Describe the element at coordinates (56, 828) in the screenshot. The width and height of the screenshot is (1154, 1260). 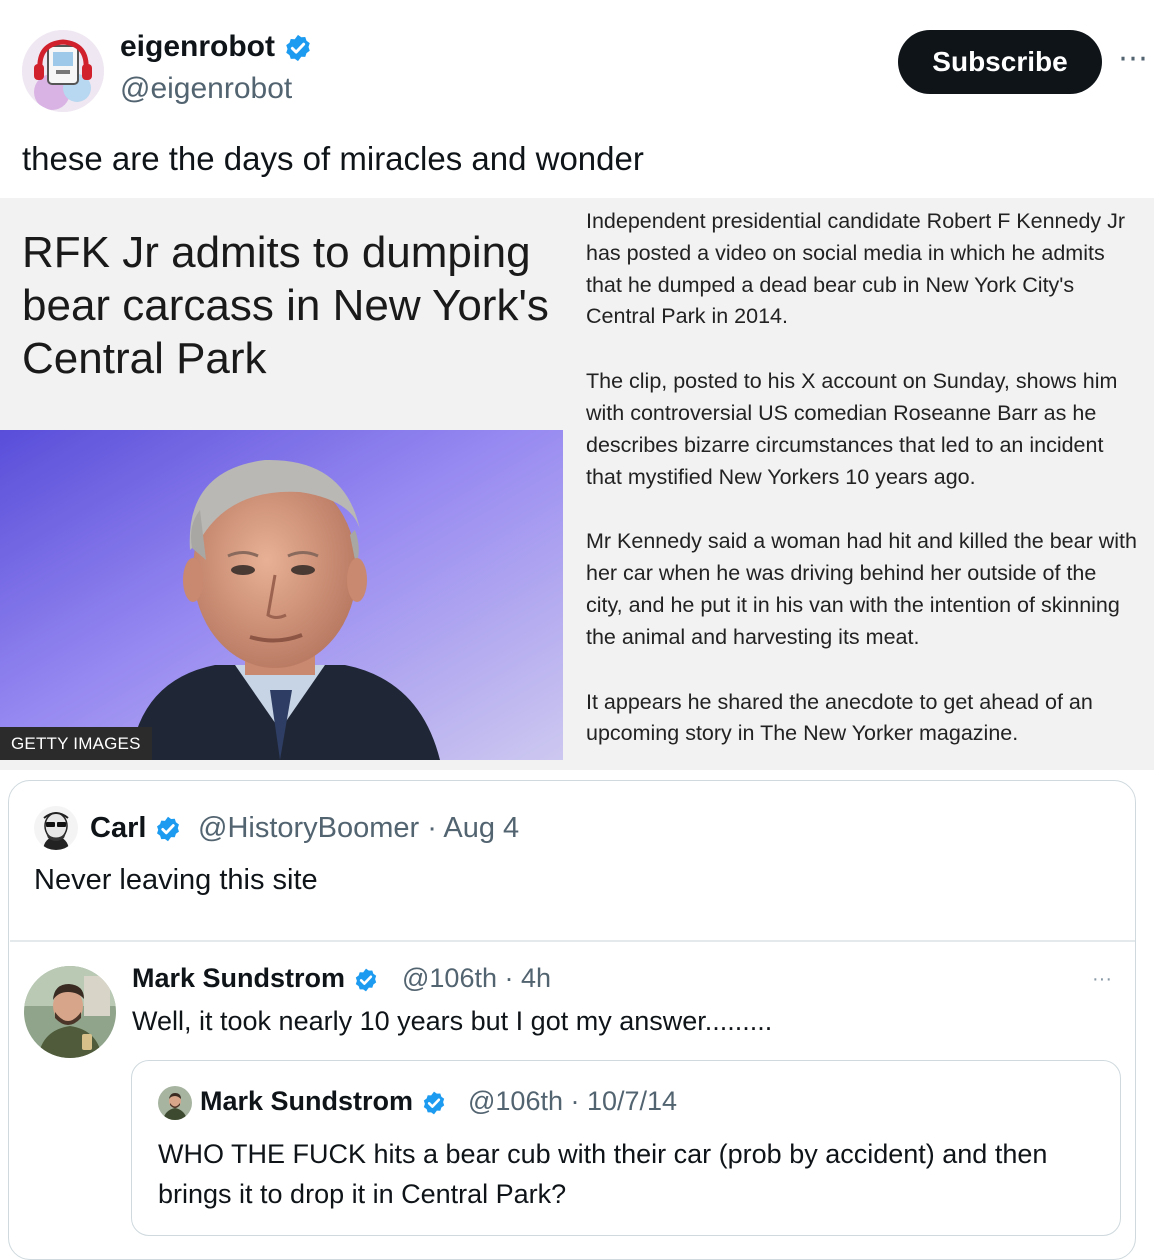
I see `quoted-author-avatar` at that location.